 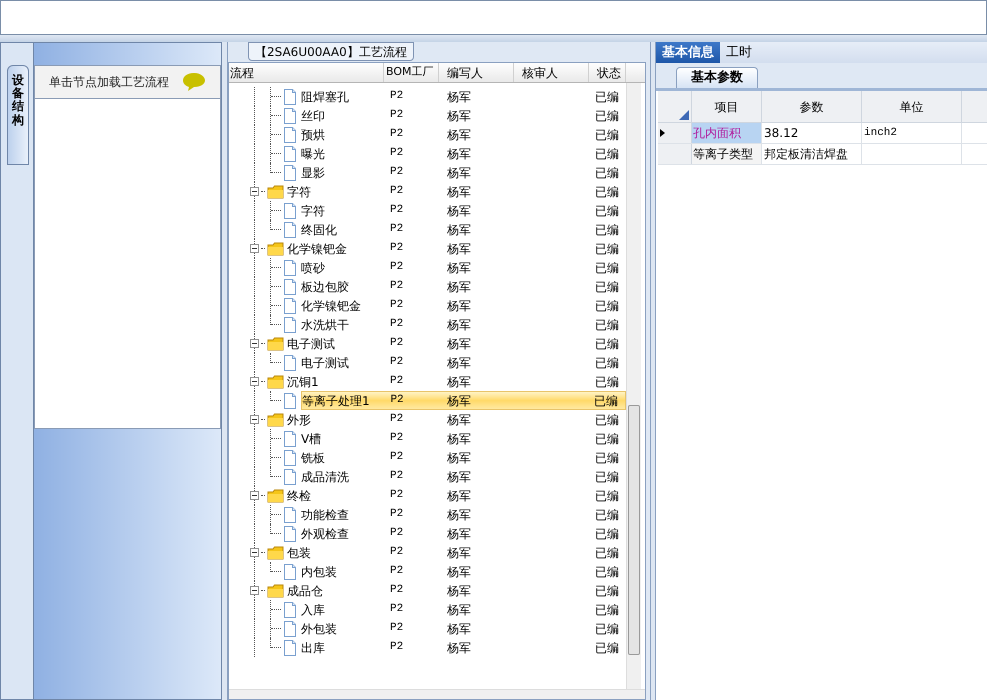 What do you see at coordinates (305, 591) in the screenshot?
I see `step-name: 成品仓` at bounding box center [305, 591].